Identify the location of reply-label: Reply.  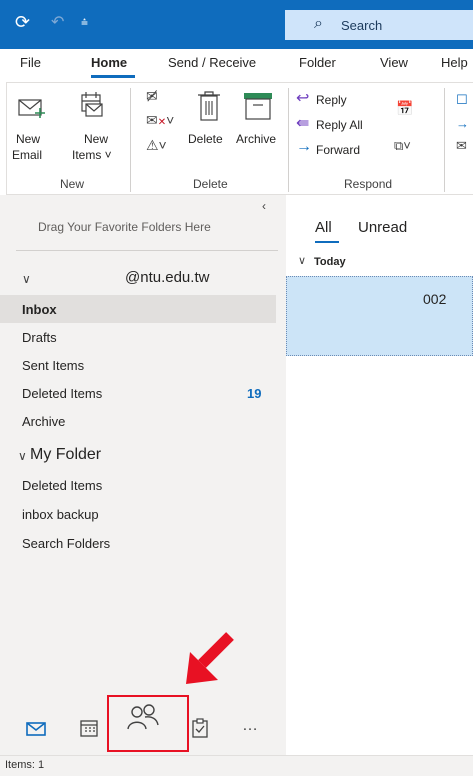
(331, 100).